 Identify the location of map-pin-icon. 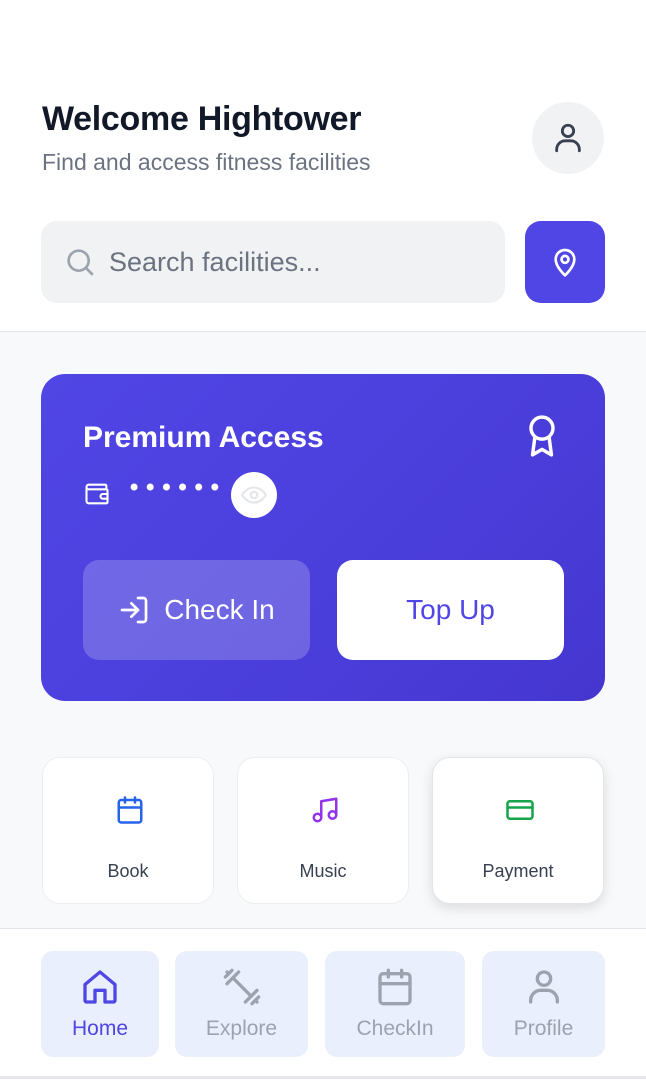
(565, 262).